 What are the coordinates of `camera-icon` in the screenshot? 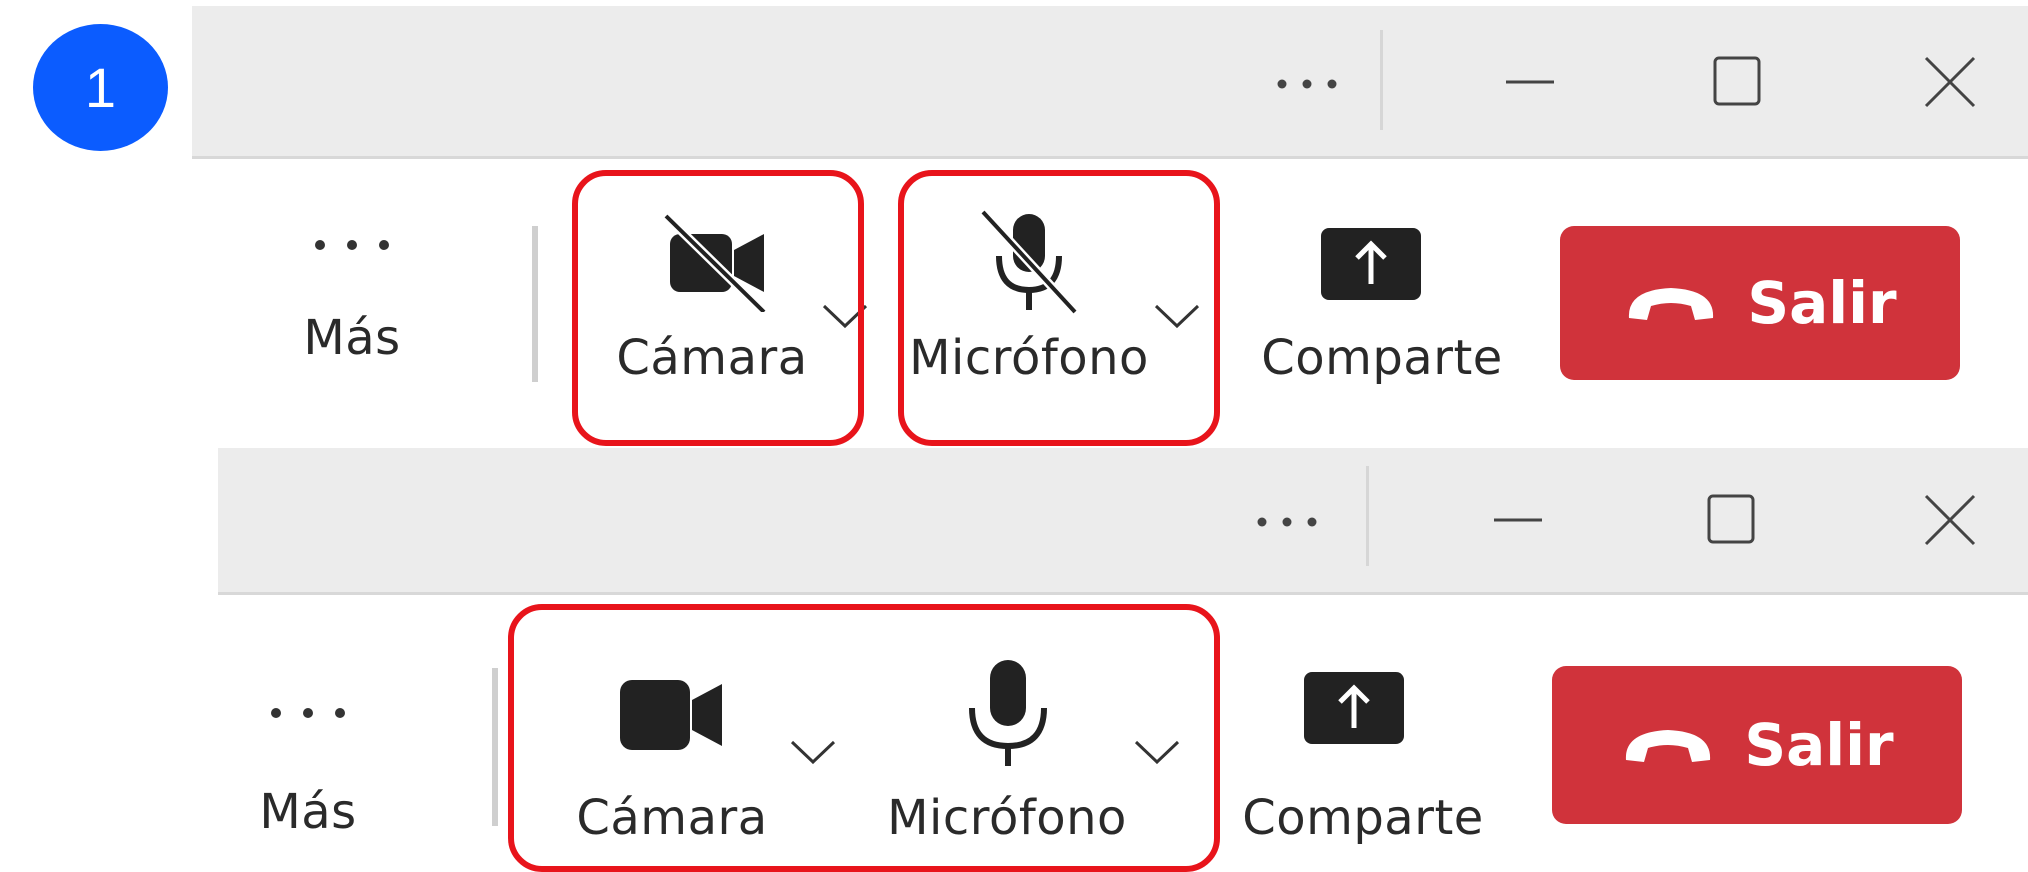 It's located at (671, 715).